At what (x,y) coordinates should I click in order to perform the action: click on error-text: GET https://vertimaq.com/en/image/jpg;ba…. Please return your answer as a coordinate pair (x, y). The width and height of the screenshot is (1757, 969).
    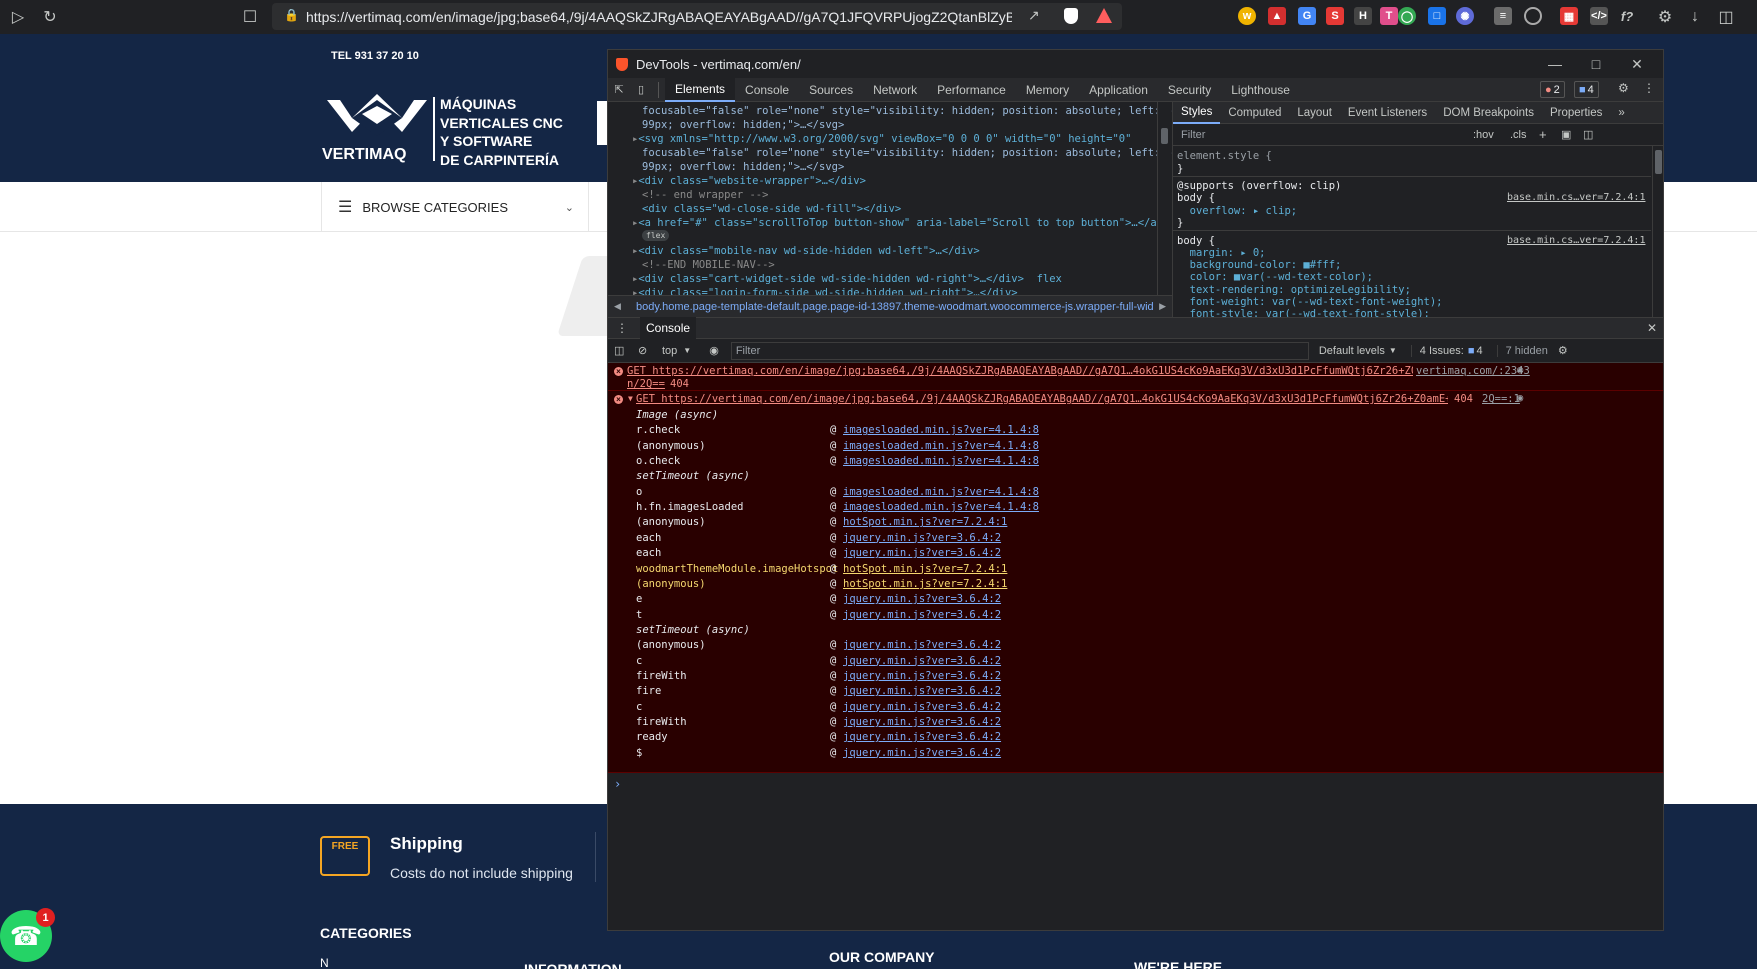
    Looking at the image, I should click on (1020, 371).